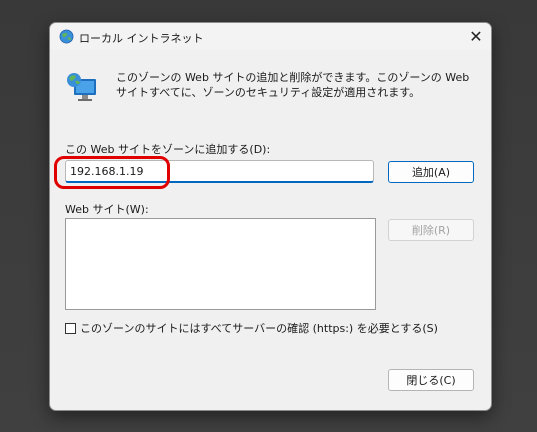  Describe the element at coordinates (431, 230) in the screenshot. I see `remove-button: 削除(R)` at that location.